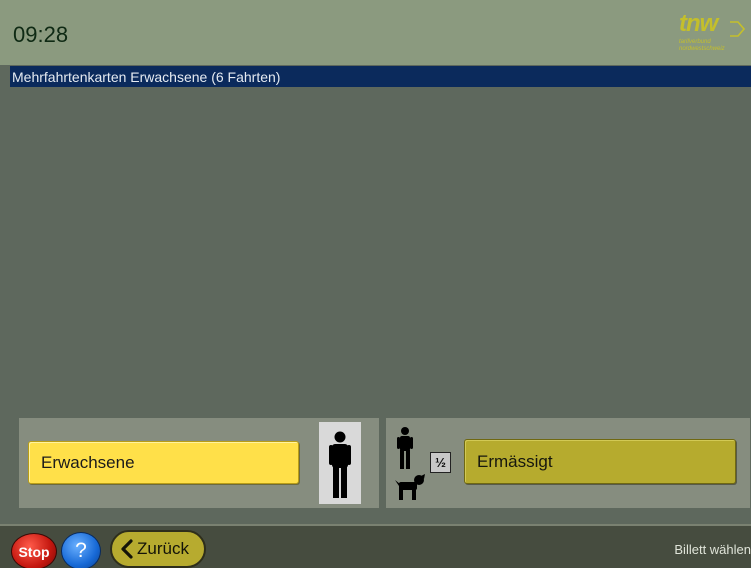 The width and height of the screenshot is (751, 568). I want to click on logo-text: tnw, so click(698, 23).